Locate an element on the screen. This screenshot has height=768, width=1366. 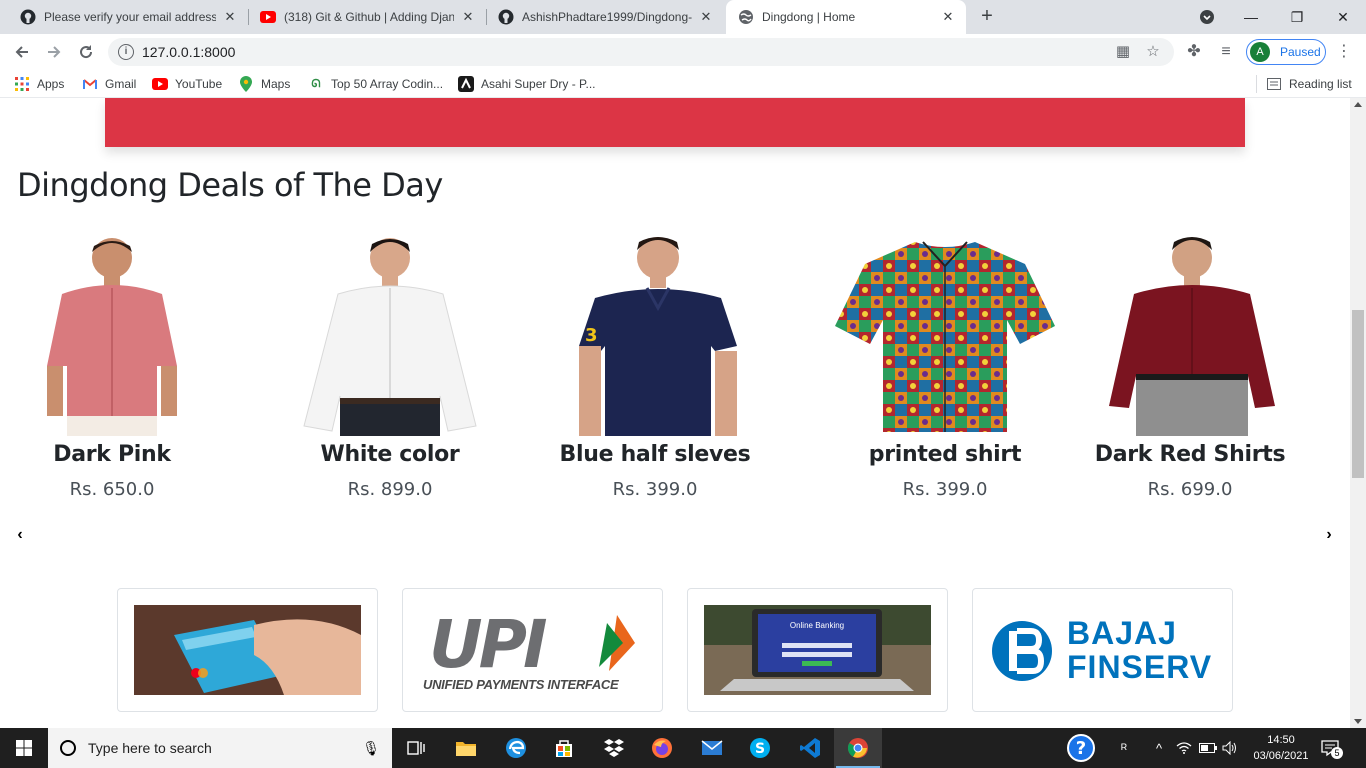
profile-button: A Paused is located at coordinates (1286, 52).